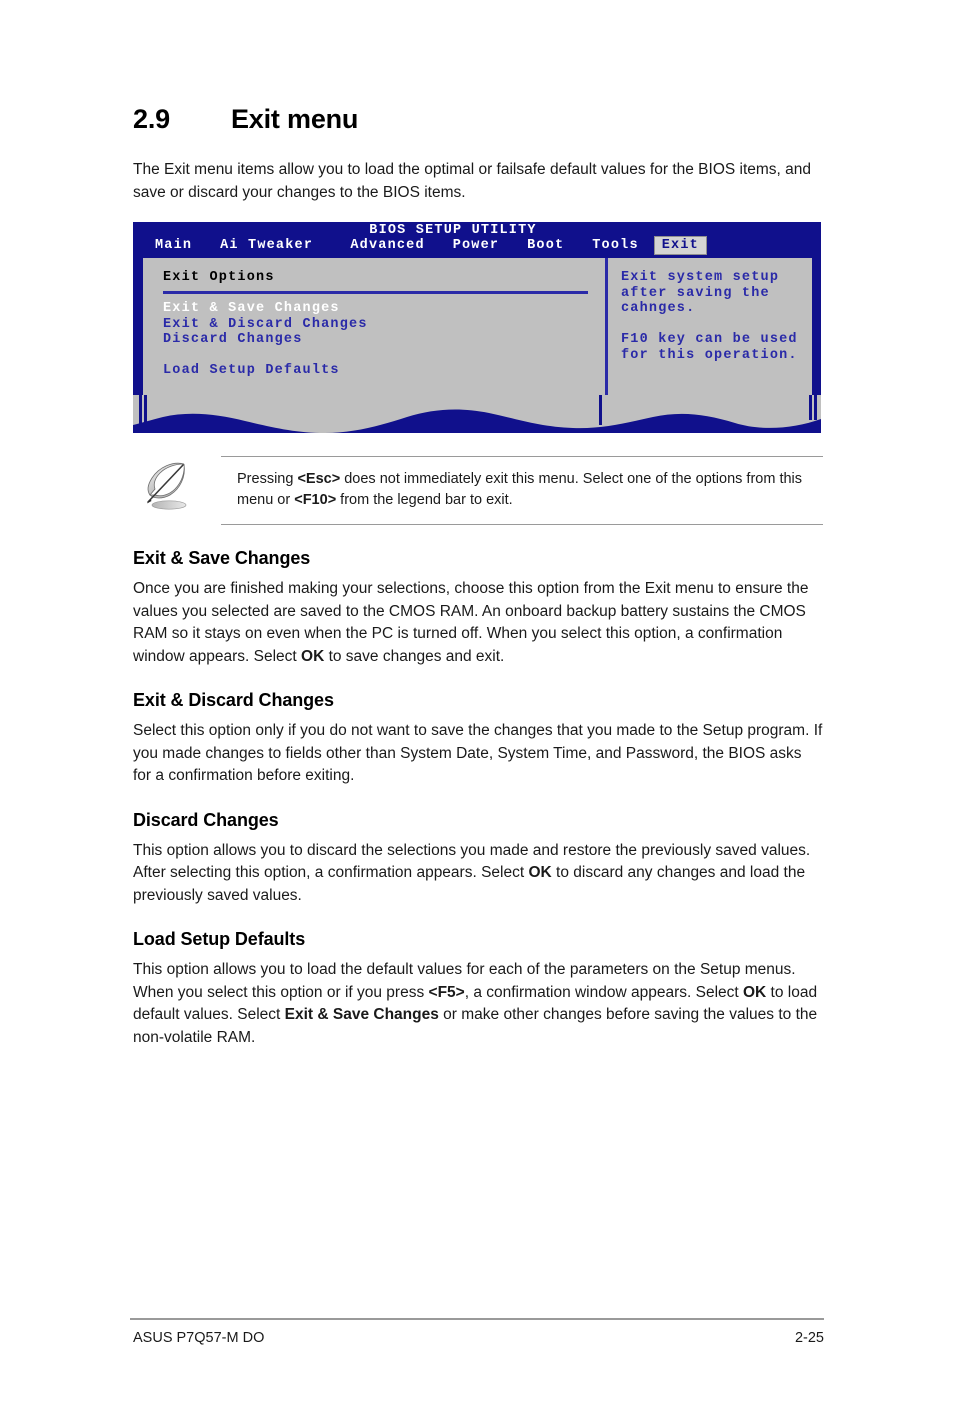  I want to click on para-bold-exit-save: Exit & Save Changes, so click(361, 1014).